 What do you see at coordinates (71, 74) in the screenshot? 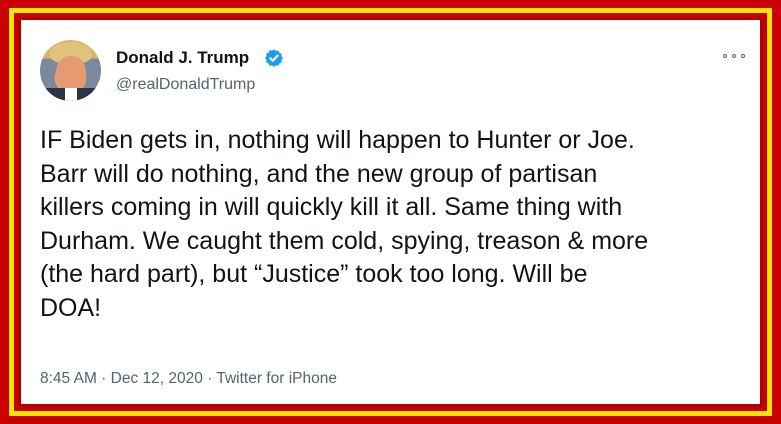
I see `avatar-face` at bounding box center [71, 74].